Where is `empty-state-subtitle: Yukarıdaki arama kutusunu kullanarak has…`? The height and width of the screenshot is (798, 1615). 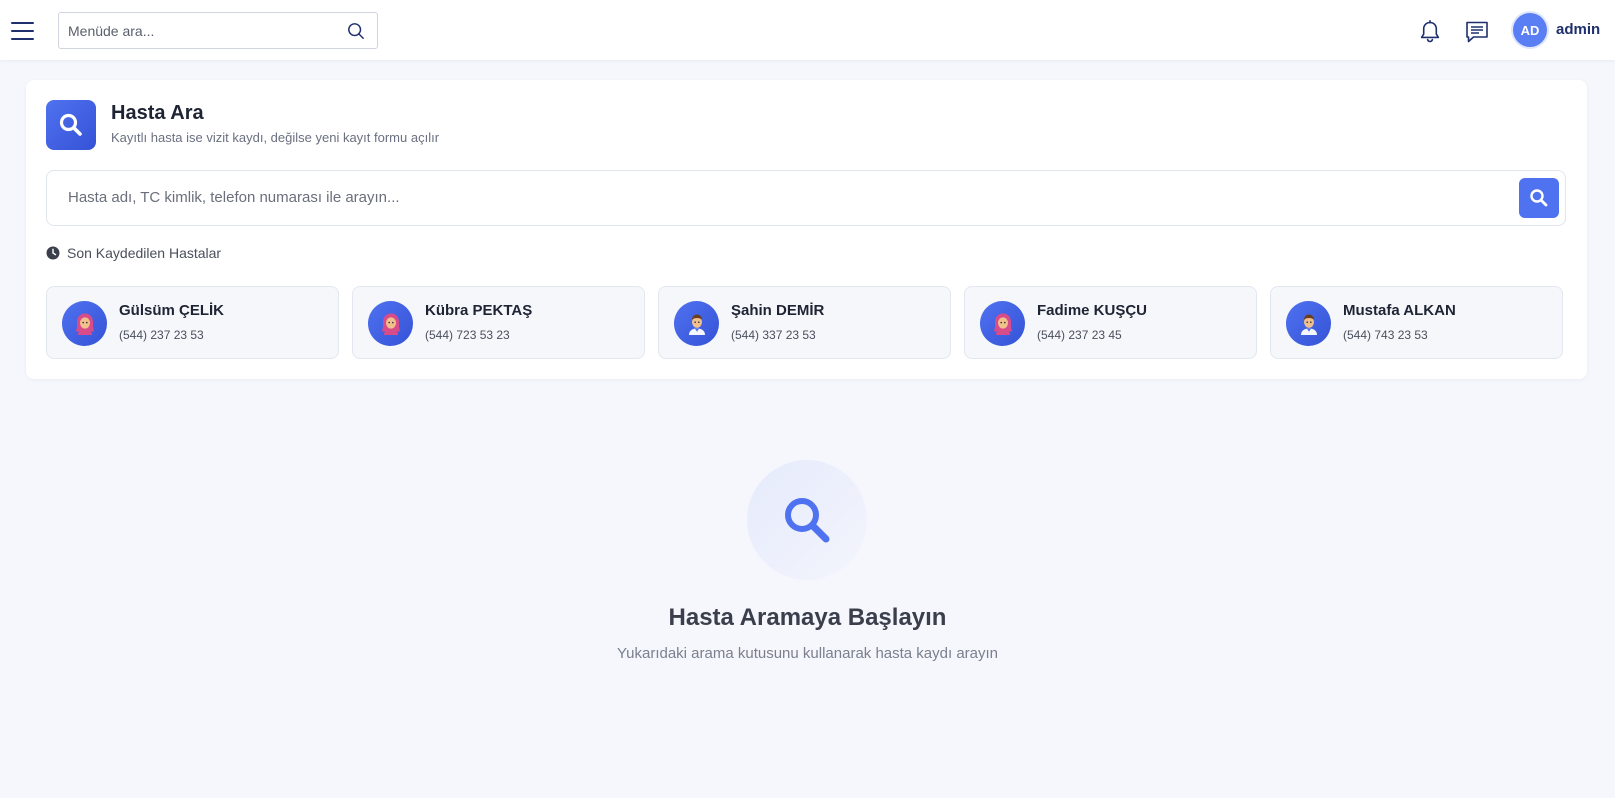
empty-state-subtitle: Yukarıdaki arama kutusunu kullanarak has… is located at coordinates (807, 653).